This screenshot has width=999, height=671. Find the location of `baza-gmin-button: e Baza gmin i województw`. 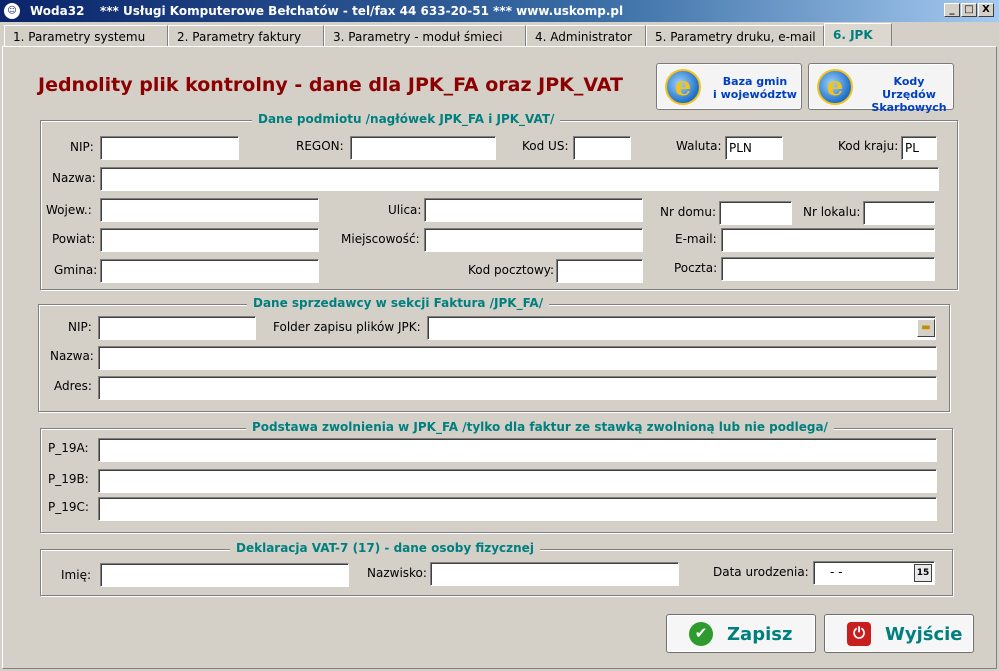

baza-gmin-button: e Baza gmin i województw is located at coordinates (729, 86).